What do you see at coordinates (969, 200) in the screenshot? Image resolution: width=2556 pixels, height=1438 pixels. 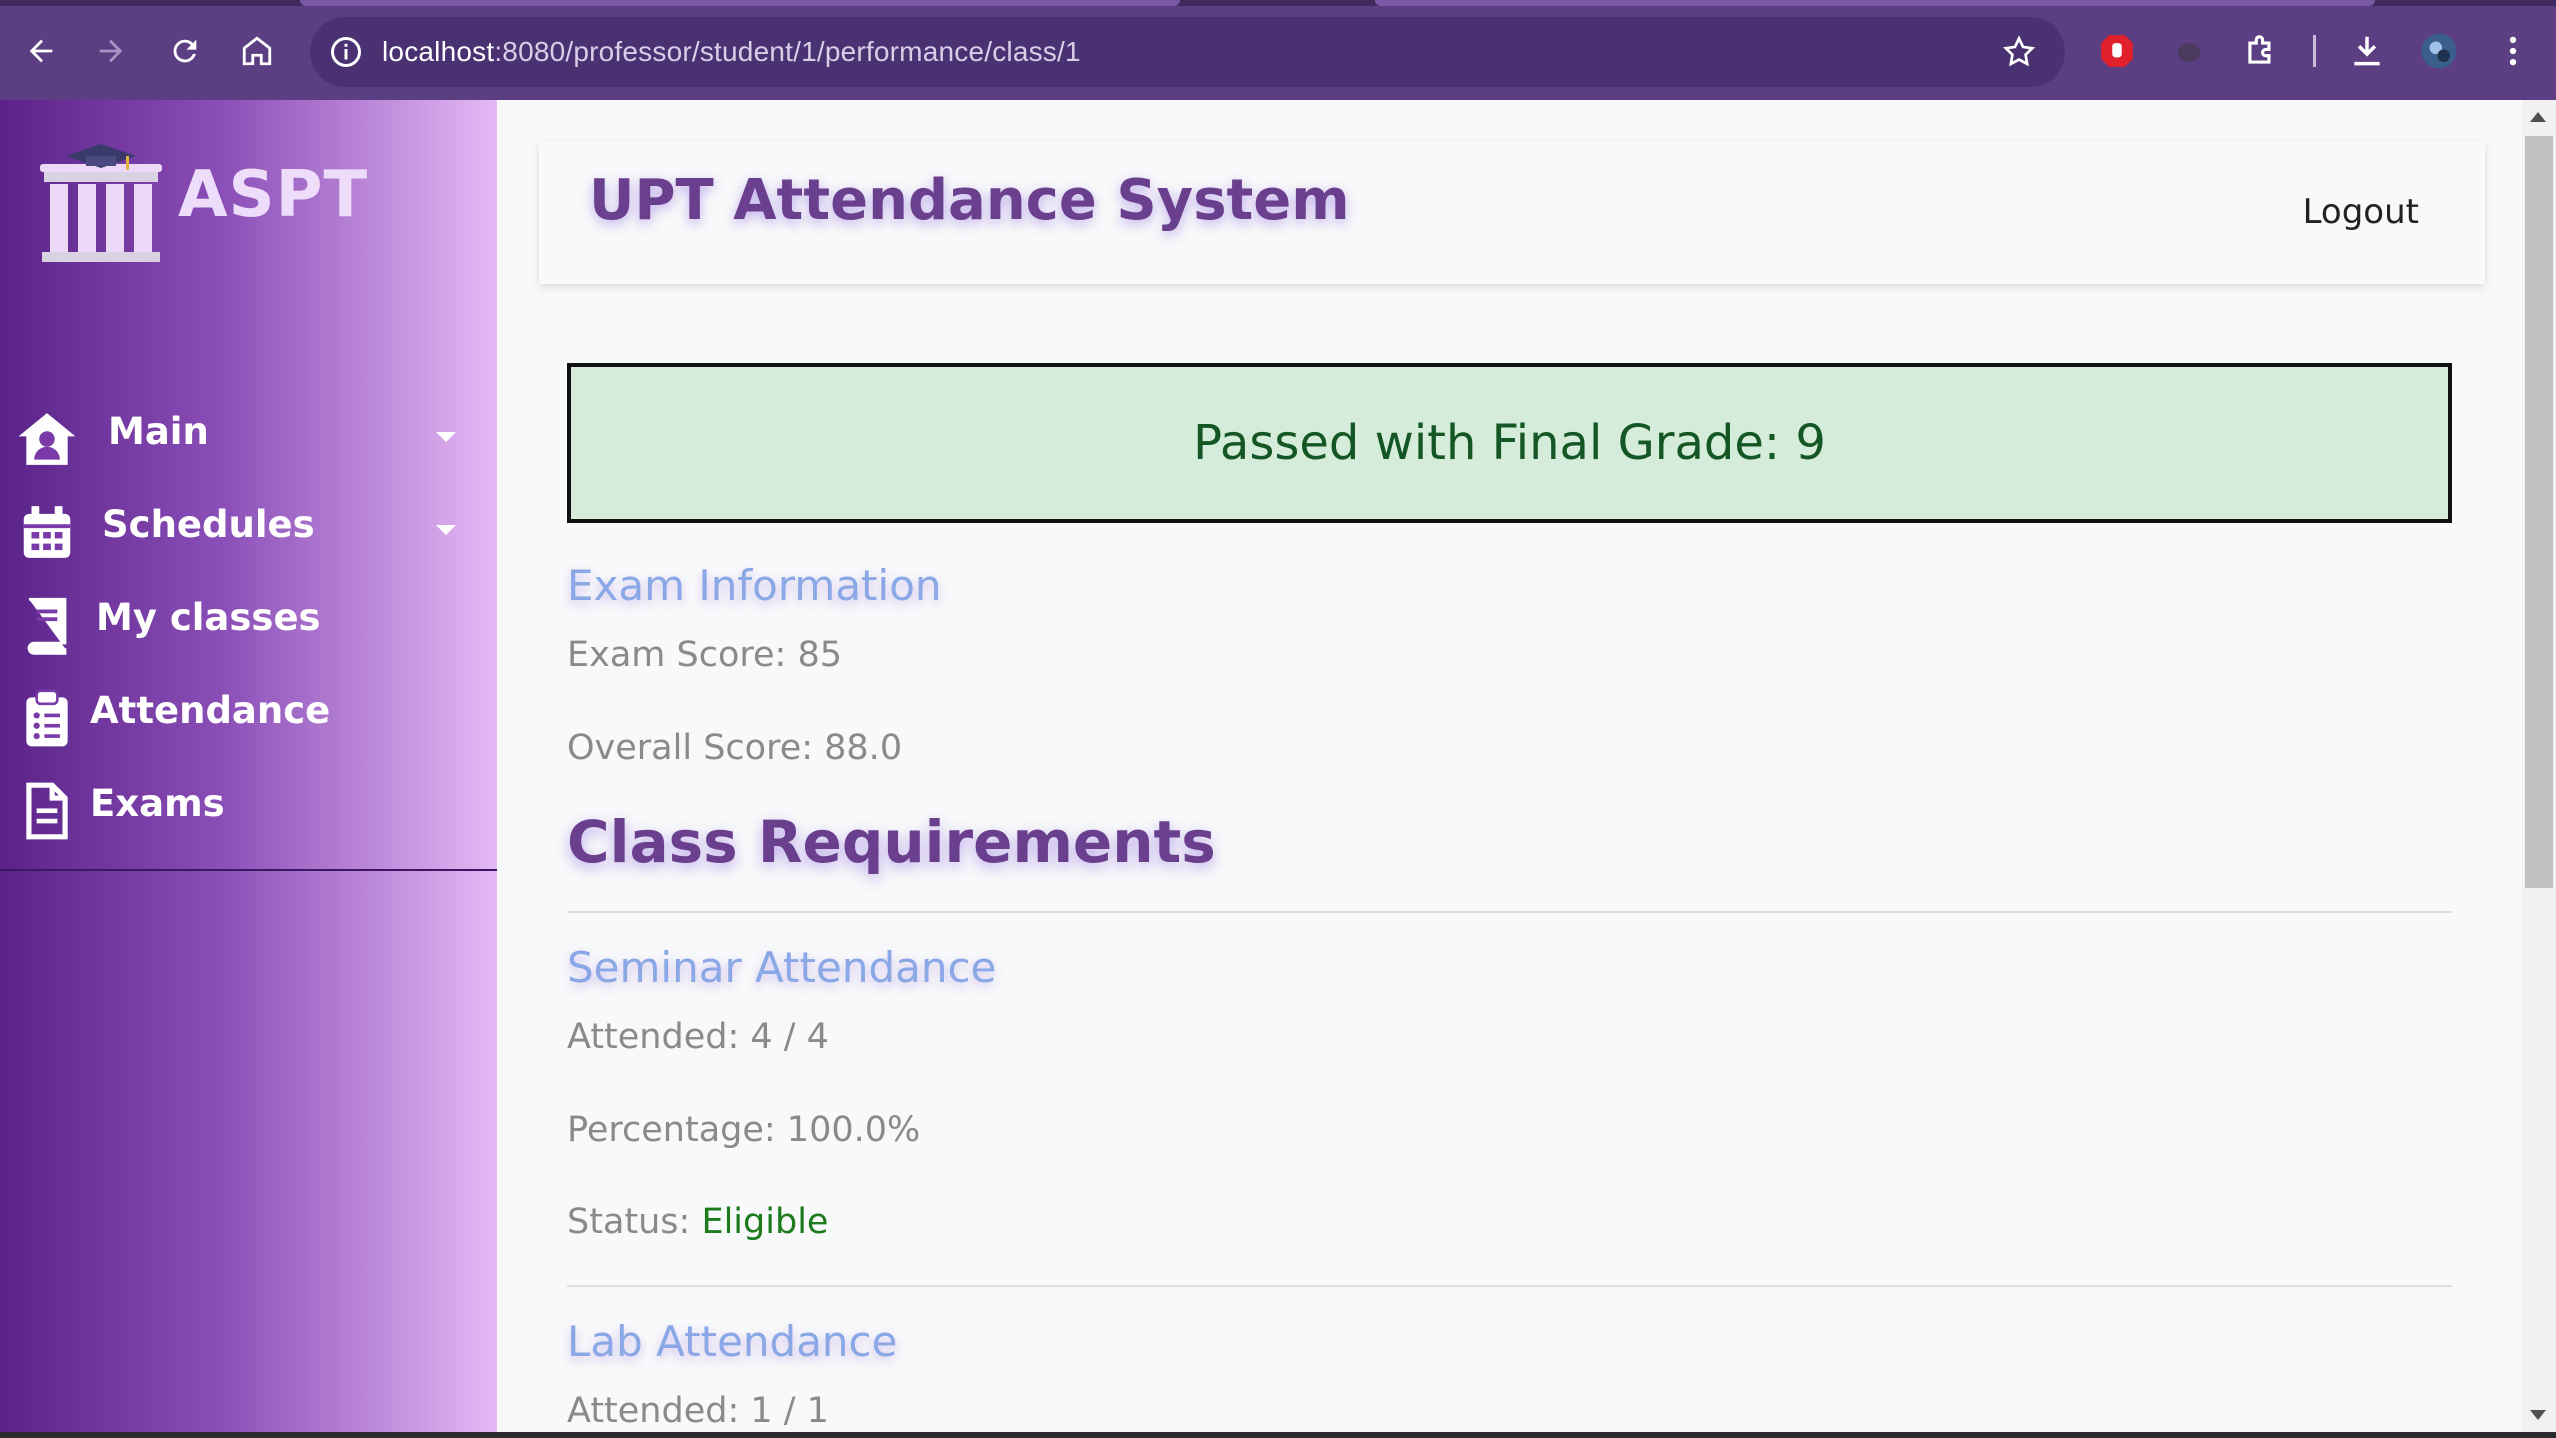 I see `page-title: UPT Attendance System` at bounding box center [969, 200].